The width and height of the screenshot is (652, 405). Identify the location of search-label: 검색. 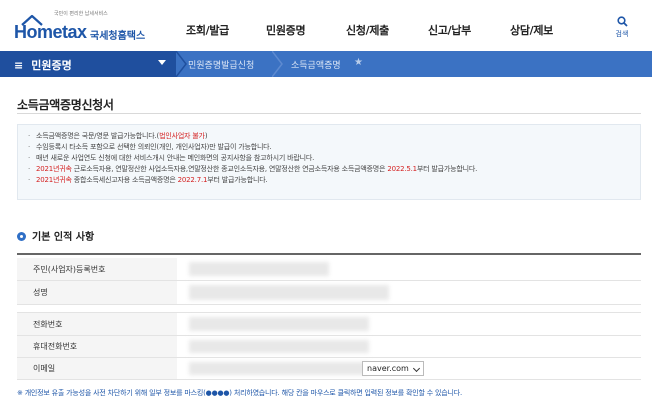
(622, 34).